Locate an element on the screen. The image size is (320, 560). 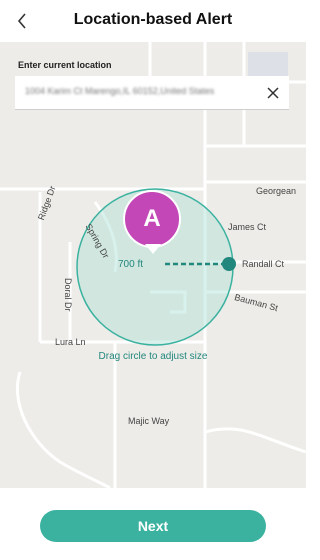
drag-hint: Drag circle to adjust size is located at coordinates (153, 356).